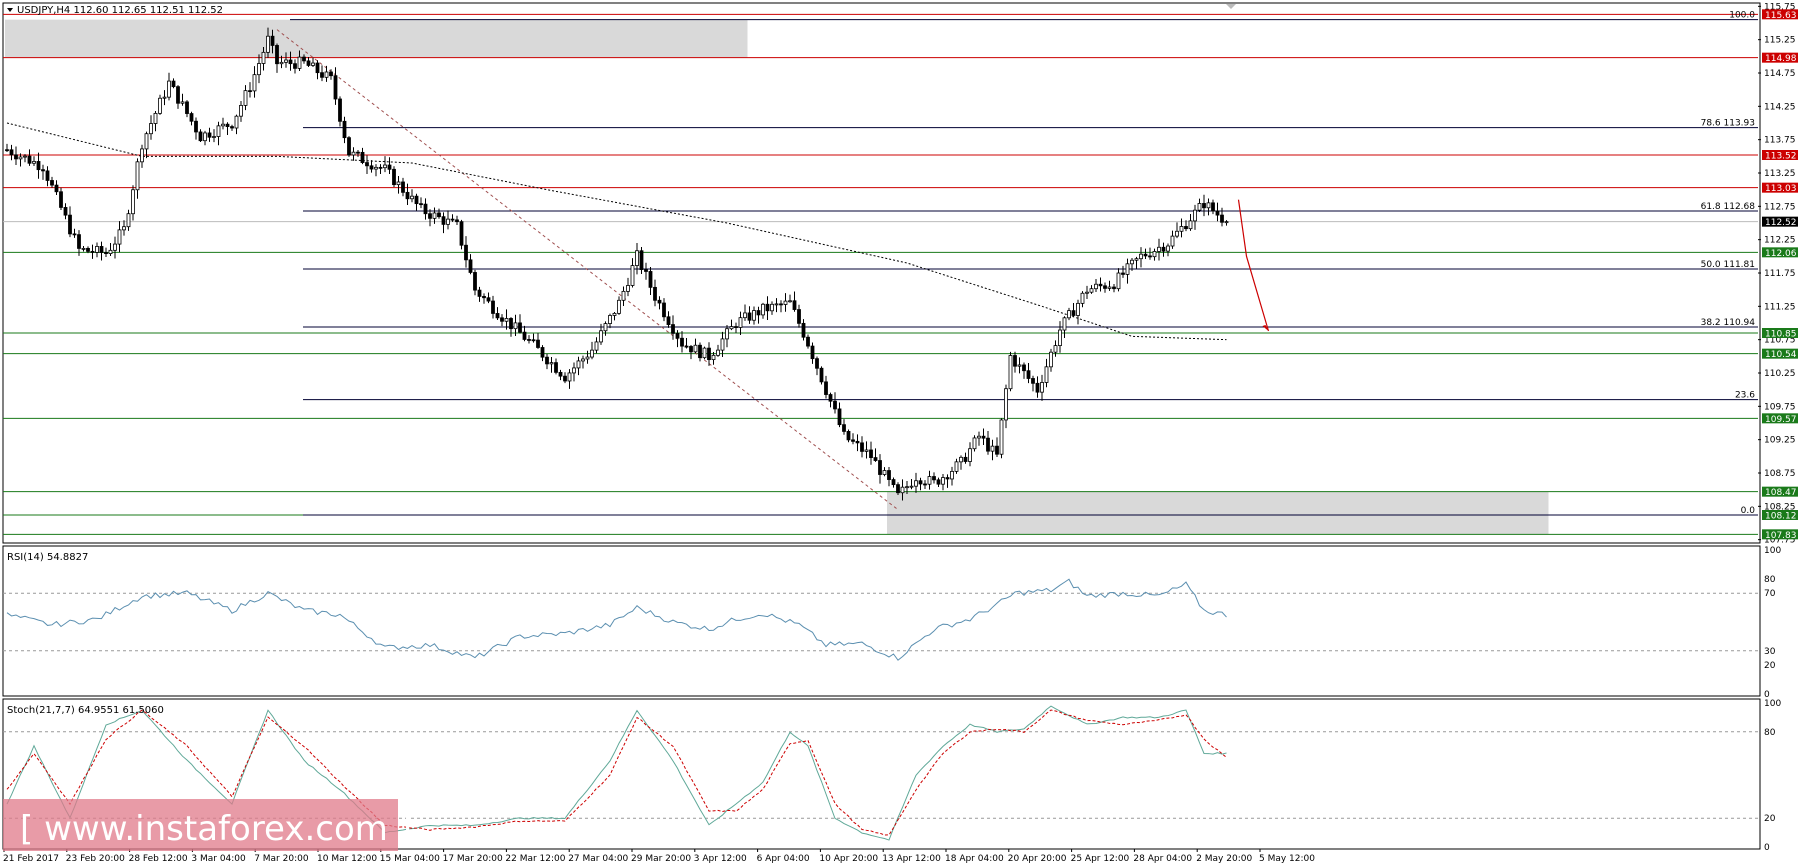 This screenshot has width=1800, height=868. Describe the element at coordinates (1253, 265) in the screenshot. I see `forecast-arrow` at that location.